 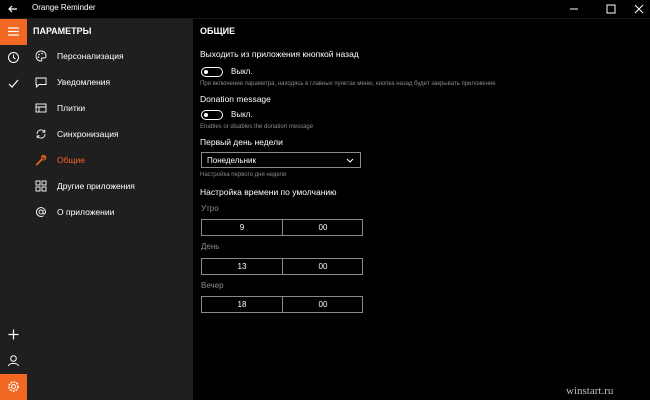 I want to click on sidebar-item-label: Плитки, so click(x=71, y=108).